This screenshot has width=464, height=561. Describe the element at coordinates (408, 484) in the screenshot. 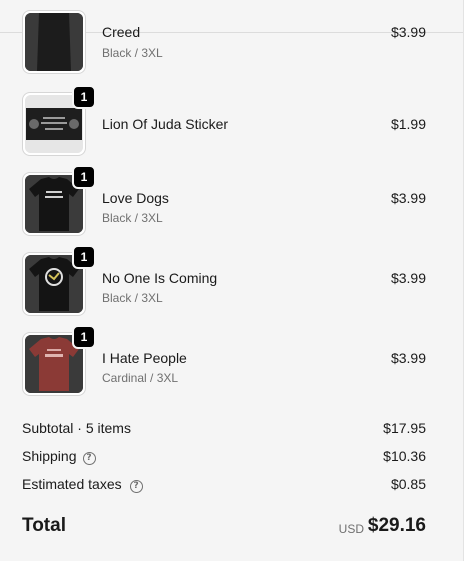

I see `taxes-value: $0.85` at that location.